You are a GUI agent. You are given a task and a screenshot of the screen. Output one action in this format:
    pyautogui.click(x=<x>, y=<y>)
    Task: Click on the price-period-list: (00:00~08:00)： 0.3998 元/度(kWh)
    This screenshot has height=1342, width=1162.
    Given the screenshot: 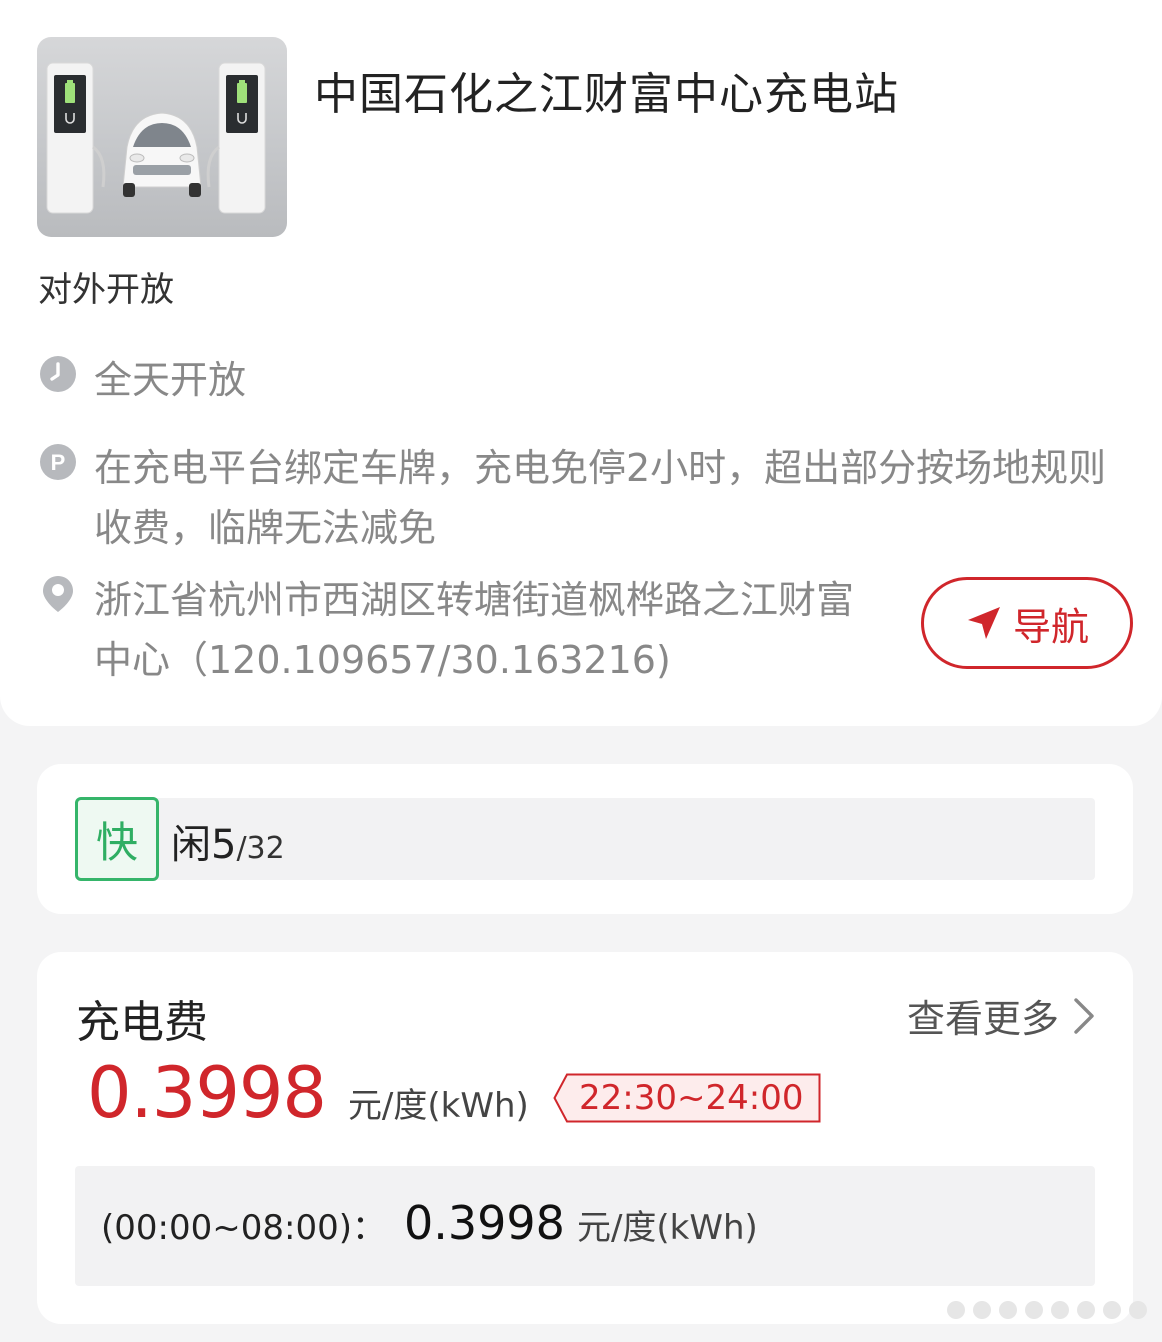 What is the action you would take?
    pyautogui.click(x=585, y=1226)
    